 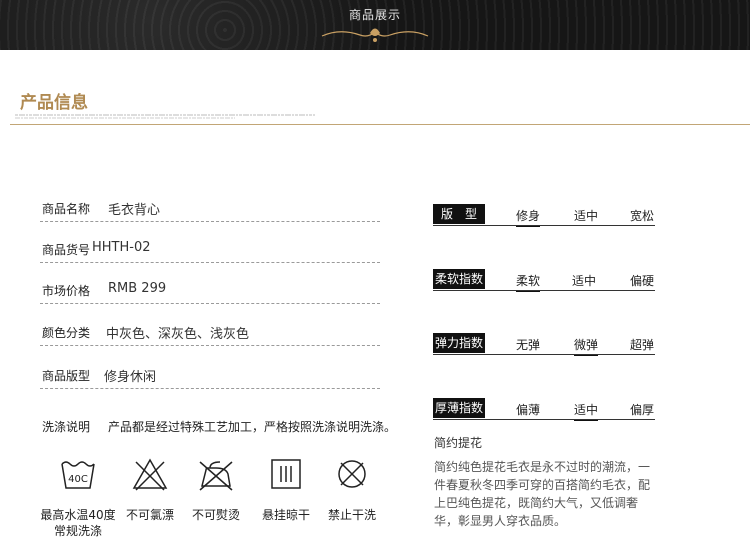 What do you see at coordinates (459, 214) in the screenshot?
I see `attr-badge: 版 型` at bounding box center [459, 214].